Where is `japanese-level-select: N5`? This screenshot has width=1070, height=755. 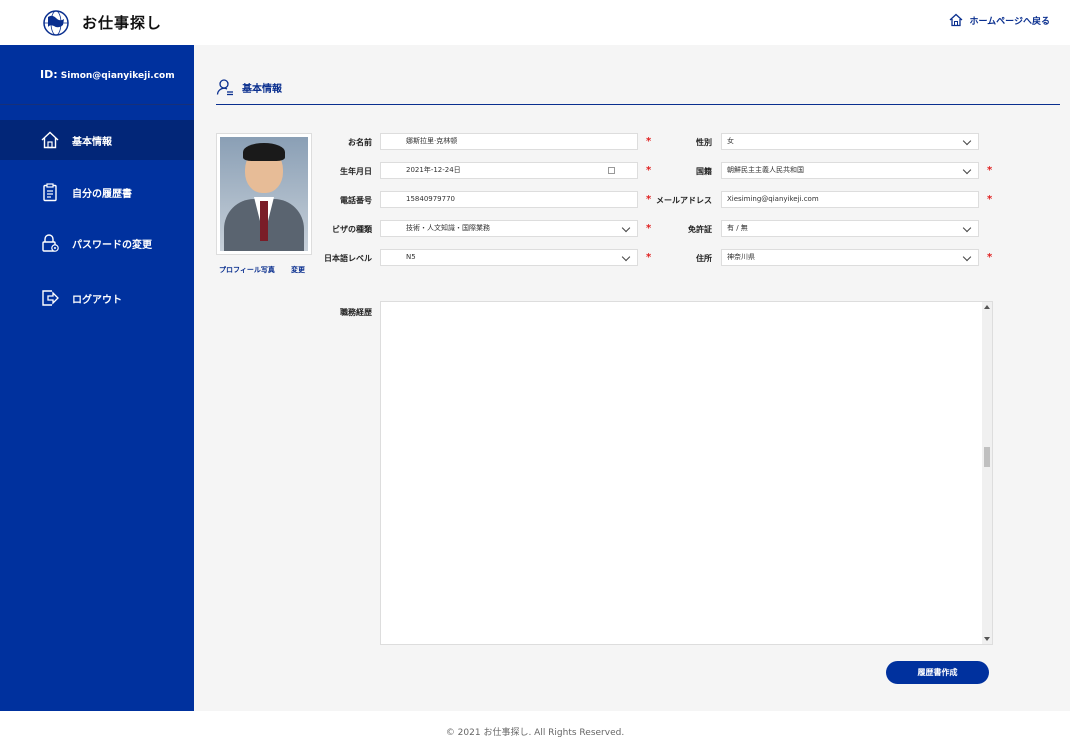 japanese-level-select: N5 is located at coordinates (509, 257).